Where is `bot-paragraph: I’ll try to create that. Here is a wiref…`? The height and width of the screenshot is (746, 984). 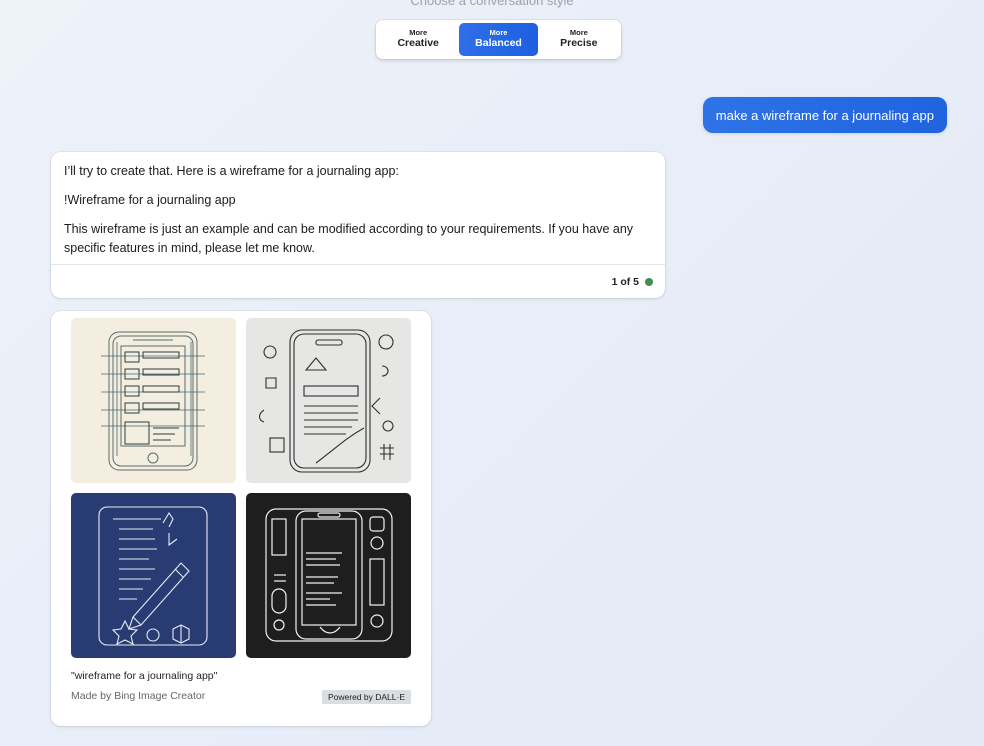 bot-paragraph: I’ll try to create that. Here is a wiref… is located at coordinates (231, 171).